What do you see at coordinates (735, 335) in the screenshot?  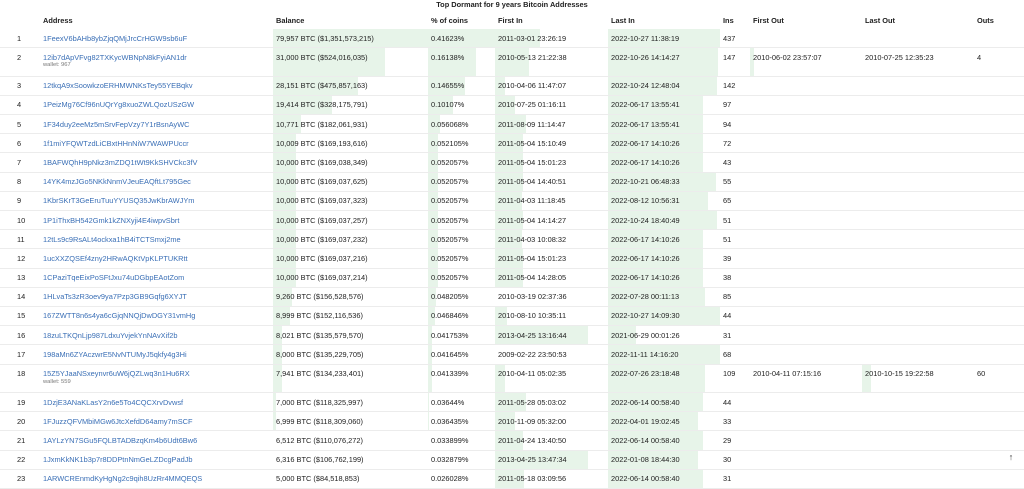 I see `ins-cell: 31` at bounding box center [735, 335].